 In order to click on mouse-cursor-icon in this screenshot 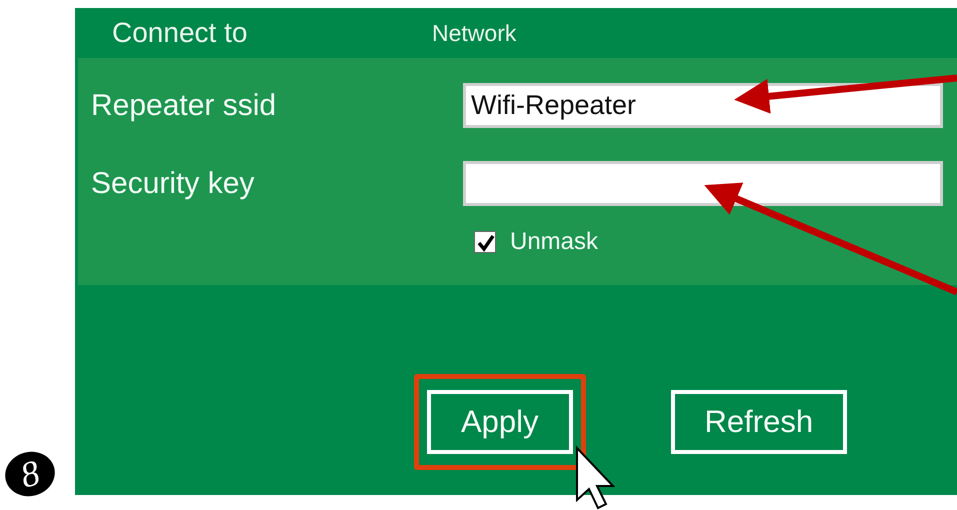, I will do `click(596, 478)`.